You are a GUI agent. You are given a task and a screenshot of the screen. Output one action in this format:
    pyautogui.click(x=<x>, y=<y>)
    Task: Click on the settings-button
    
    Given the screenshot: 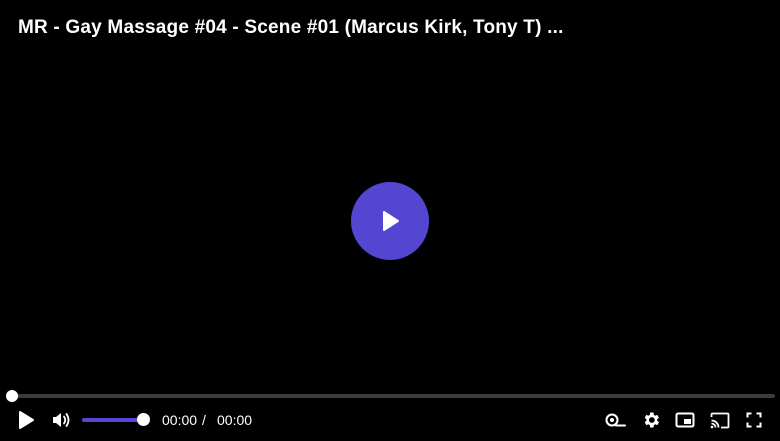 What is the action you would take?
    pyautogui.click(x=651, y=420)
    